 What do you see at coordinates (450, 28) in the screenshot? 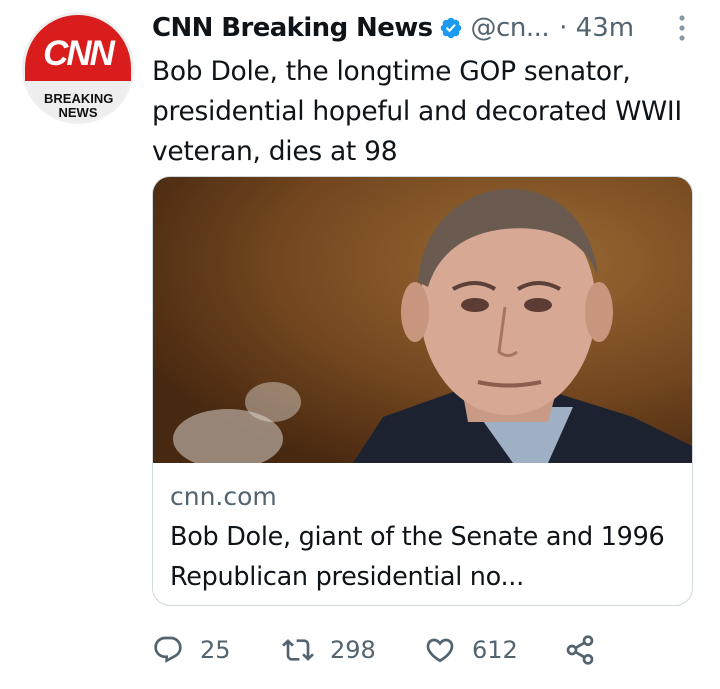
I see `verified-badge-icon` at bounding box center [450, 28].